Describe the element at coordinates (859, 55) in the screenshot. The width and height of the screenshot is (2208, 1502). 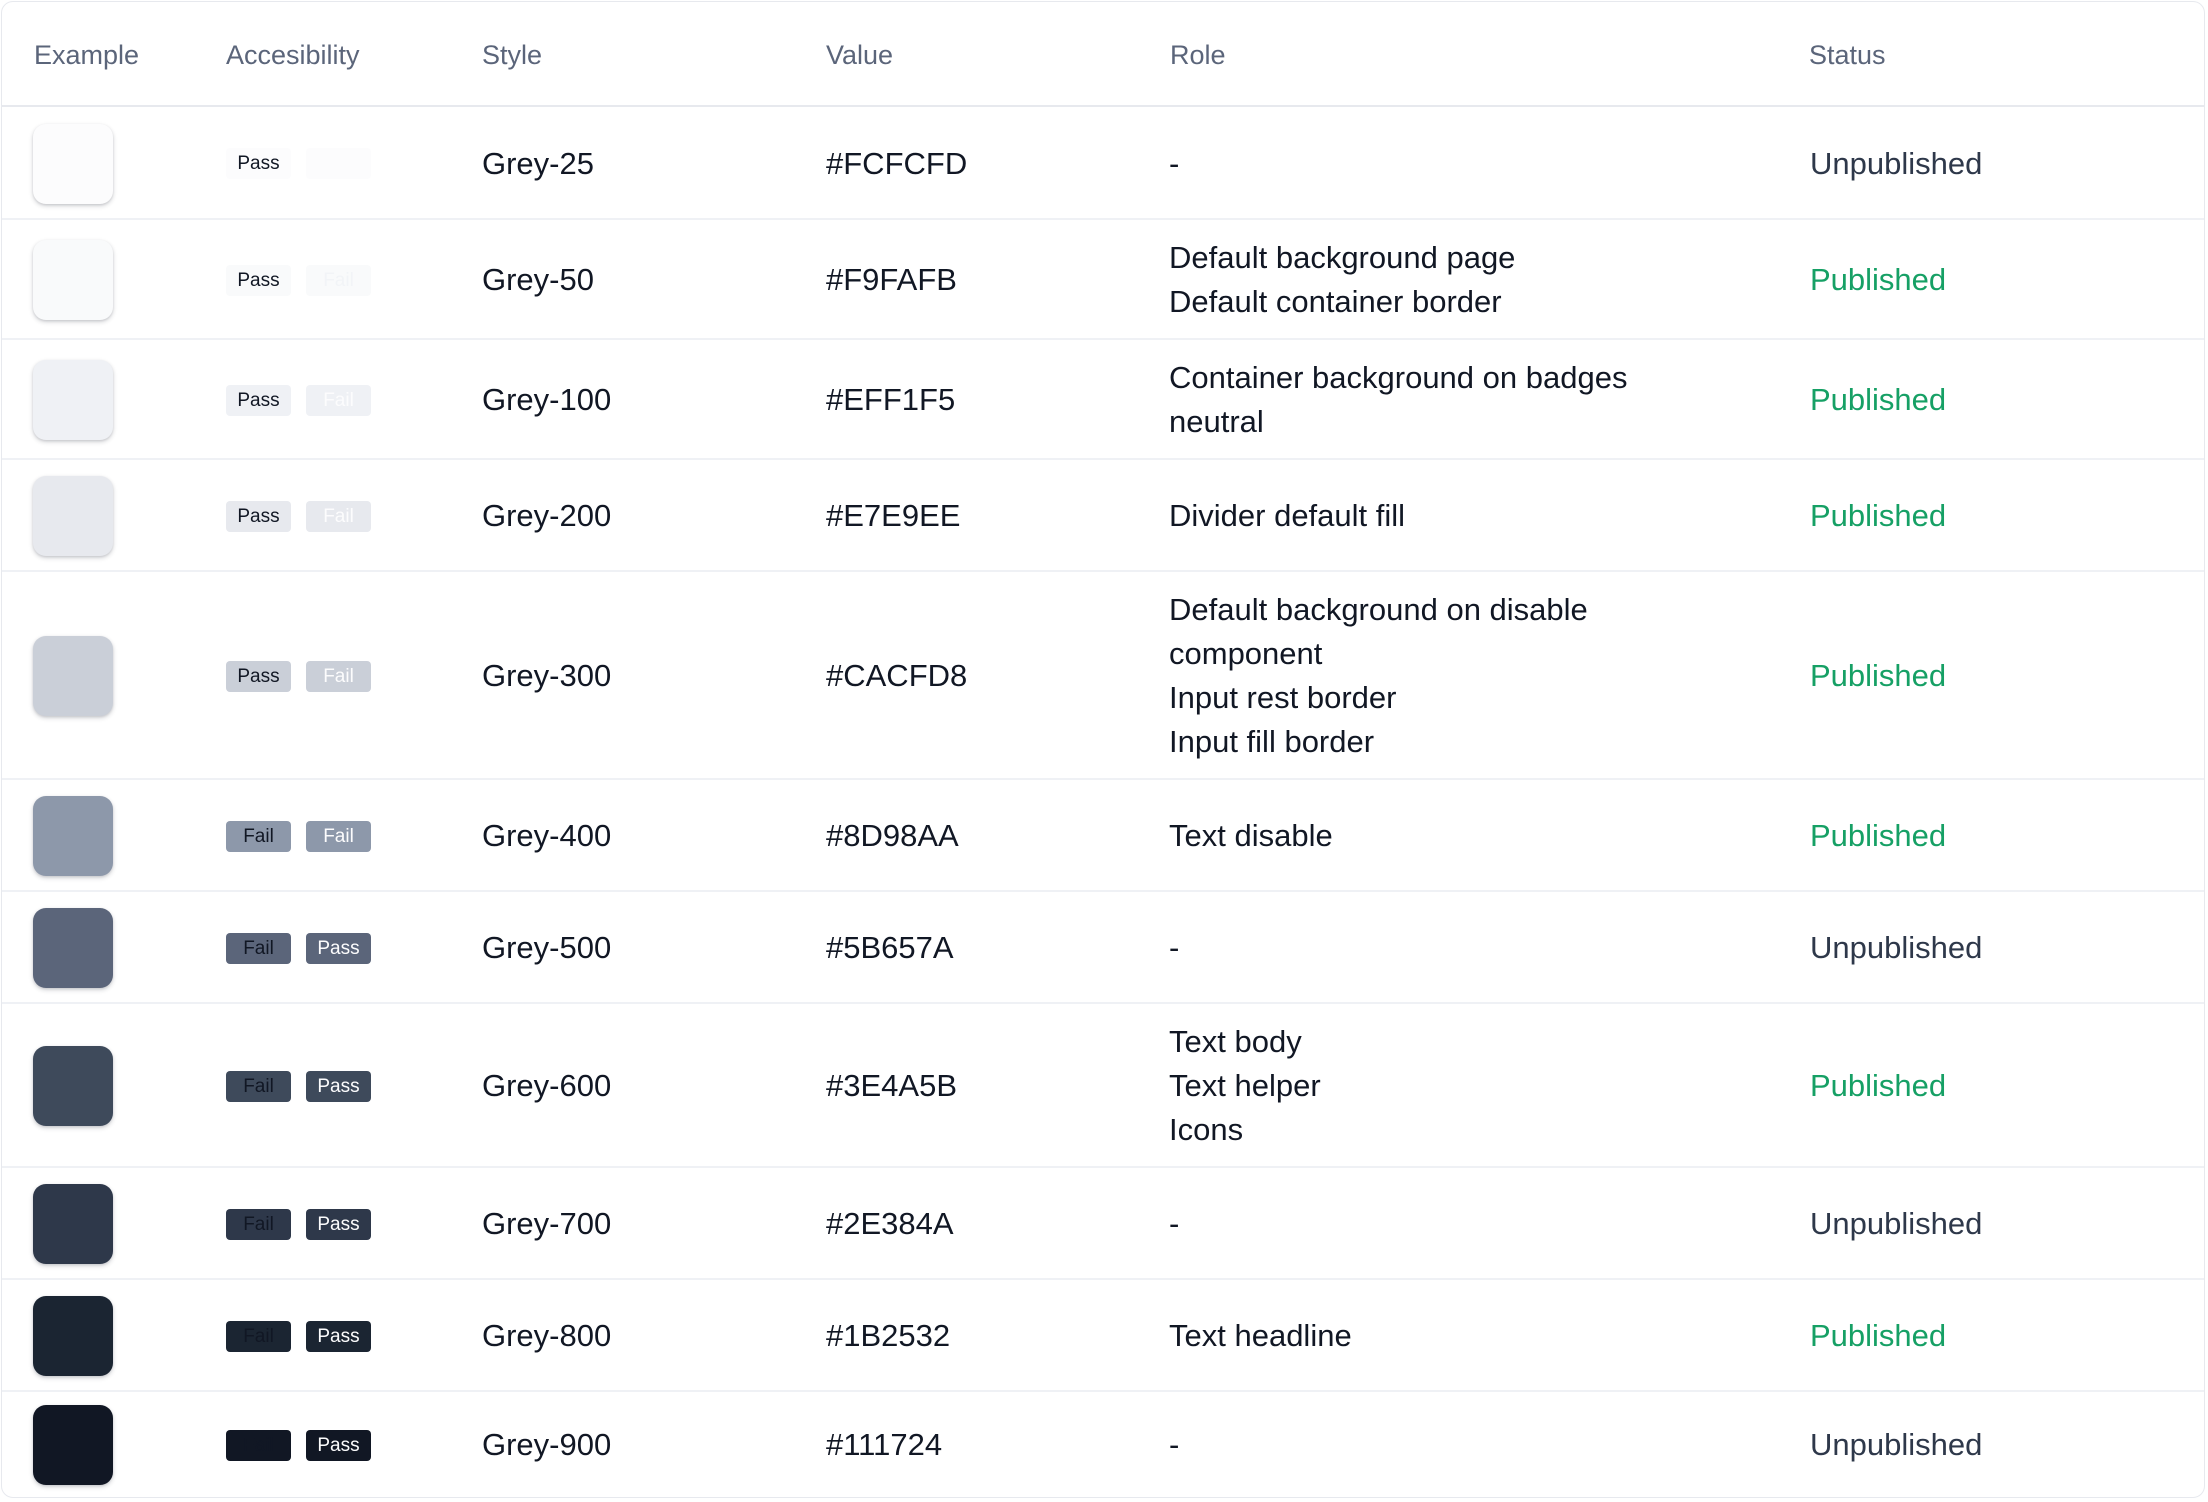
I see `column-header-value: Value` at that location.